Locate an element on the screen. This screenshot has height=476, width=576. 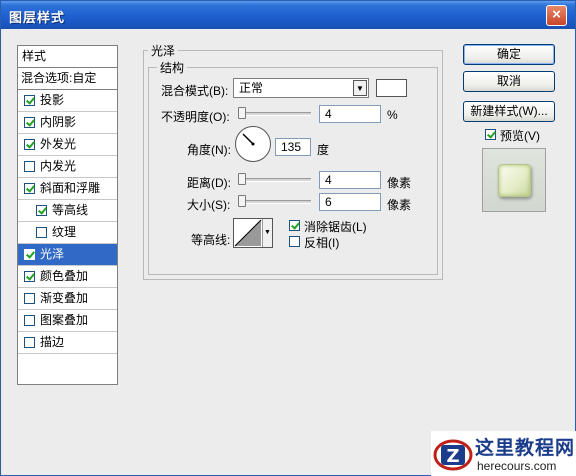
window-title: 图层样式 is located at coordinates (37, 17).